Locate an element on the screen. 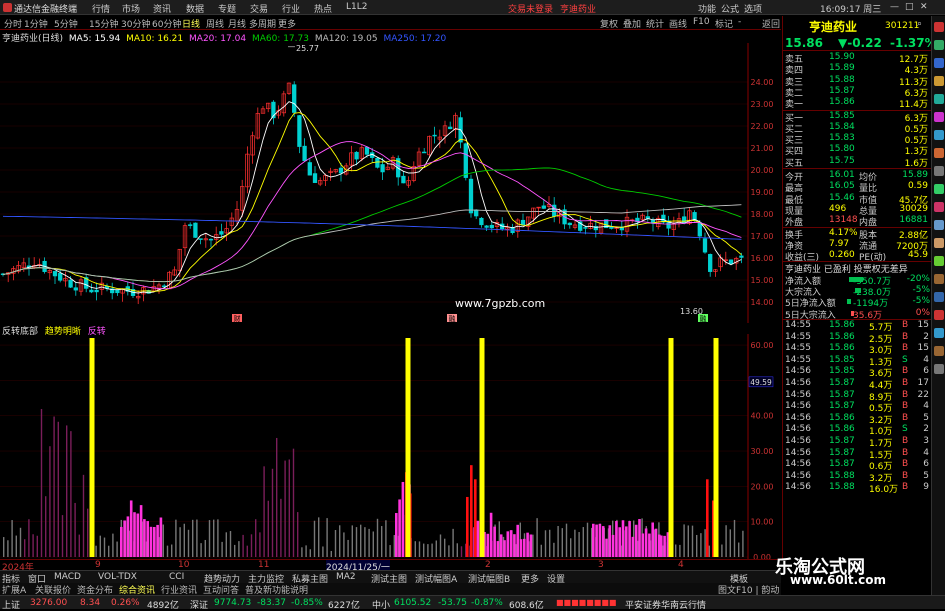 This screenshot has width=945, height=611. price-tick-label: 17.00 is located at coordinates (762, 236).